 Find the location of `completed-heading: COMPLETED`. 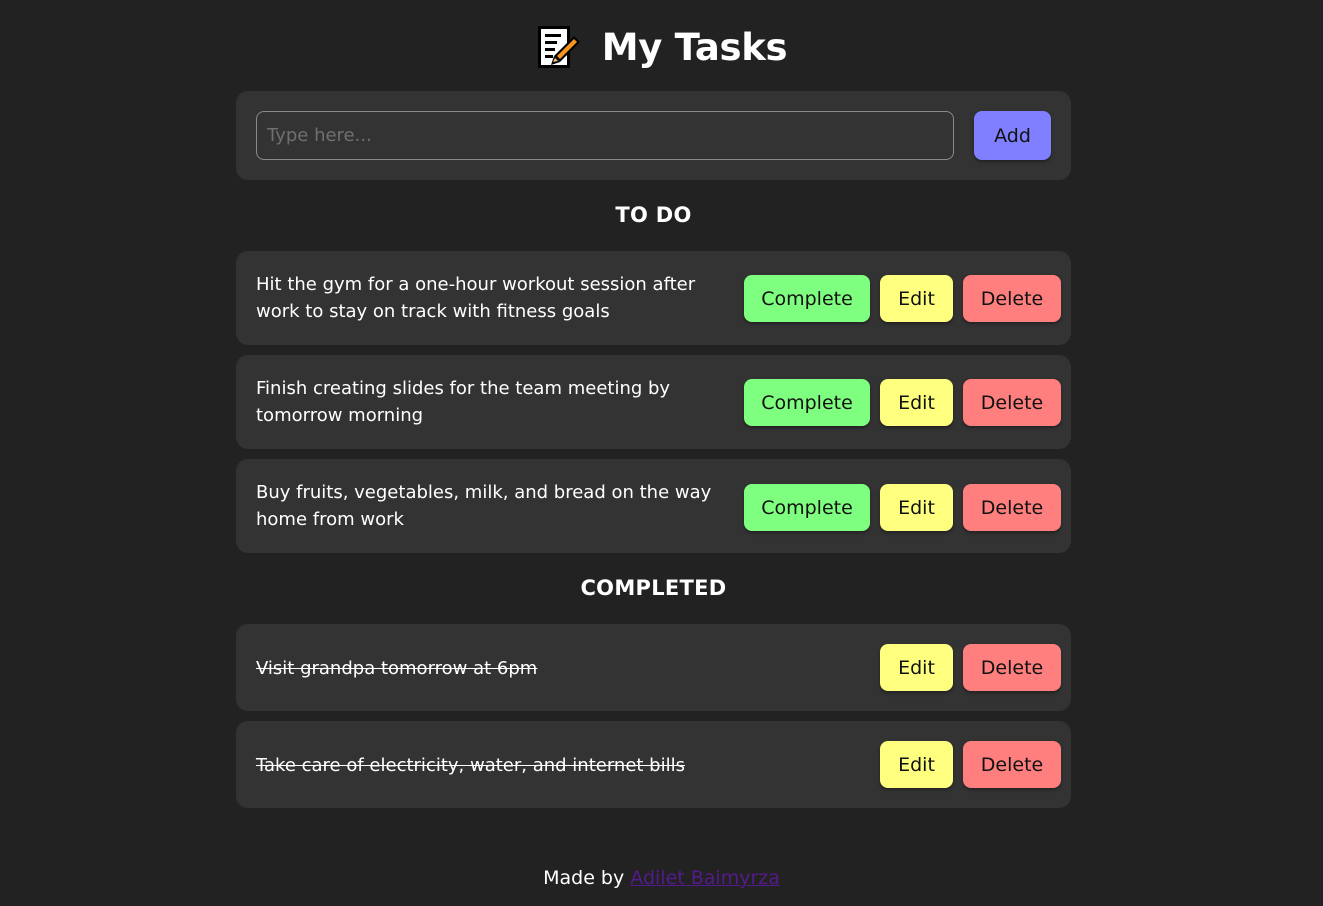

completed-heading: COMPLETED is located at coordinates (653, 588).